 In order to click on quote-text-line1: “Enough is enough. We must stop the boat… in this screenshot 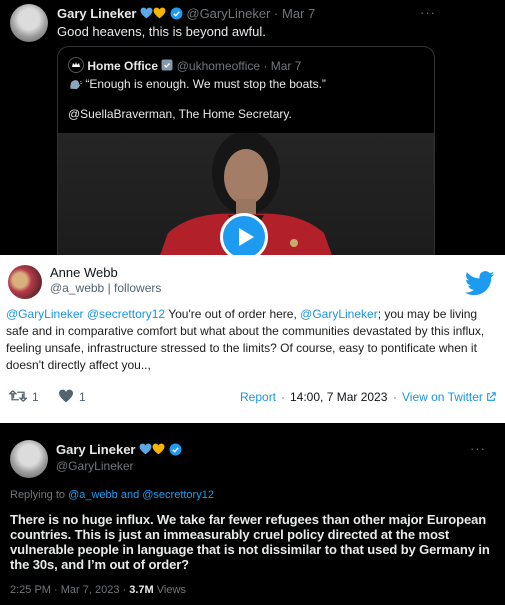, I will do `click(205, 84)`.